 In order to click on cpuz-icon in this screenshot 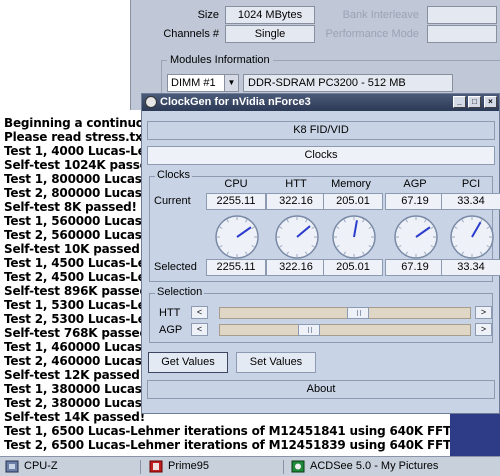, I will do `click(12, 466)`.